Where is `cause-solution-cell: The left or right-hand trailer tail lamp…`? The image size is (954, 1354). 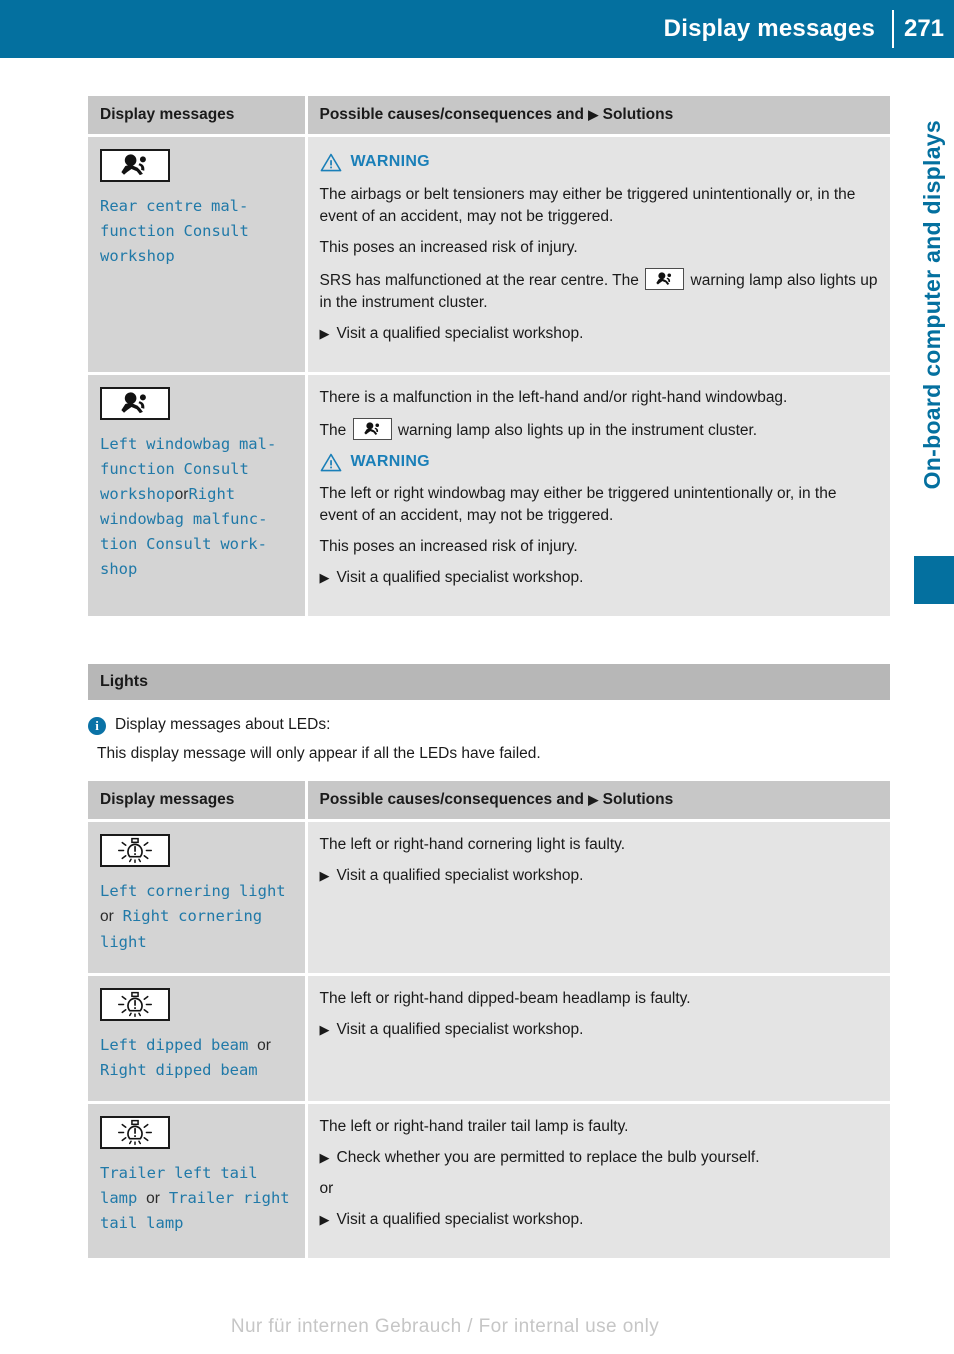
cause-solution-cell: The left or right-hand trailer tail lamp… is located at coordinates (598, 1180).